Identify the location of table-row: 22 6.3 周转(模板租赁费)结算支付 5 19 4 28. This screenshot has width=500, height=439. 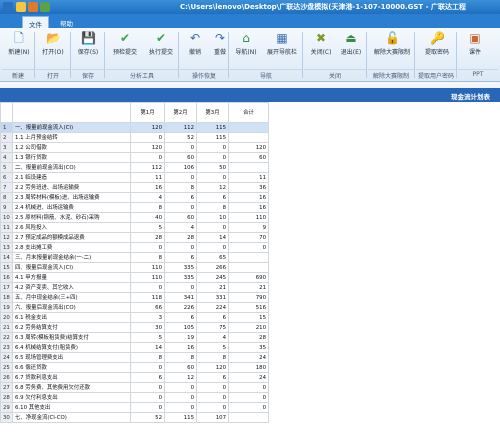
(134, 337).